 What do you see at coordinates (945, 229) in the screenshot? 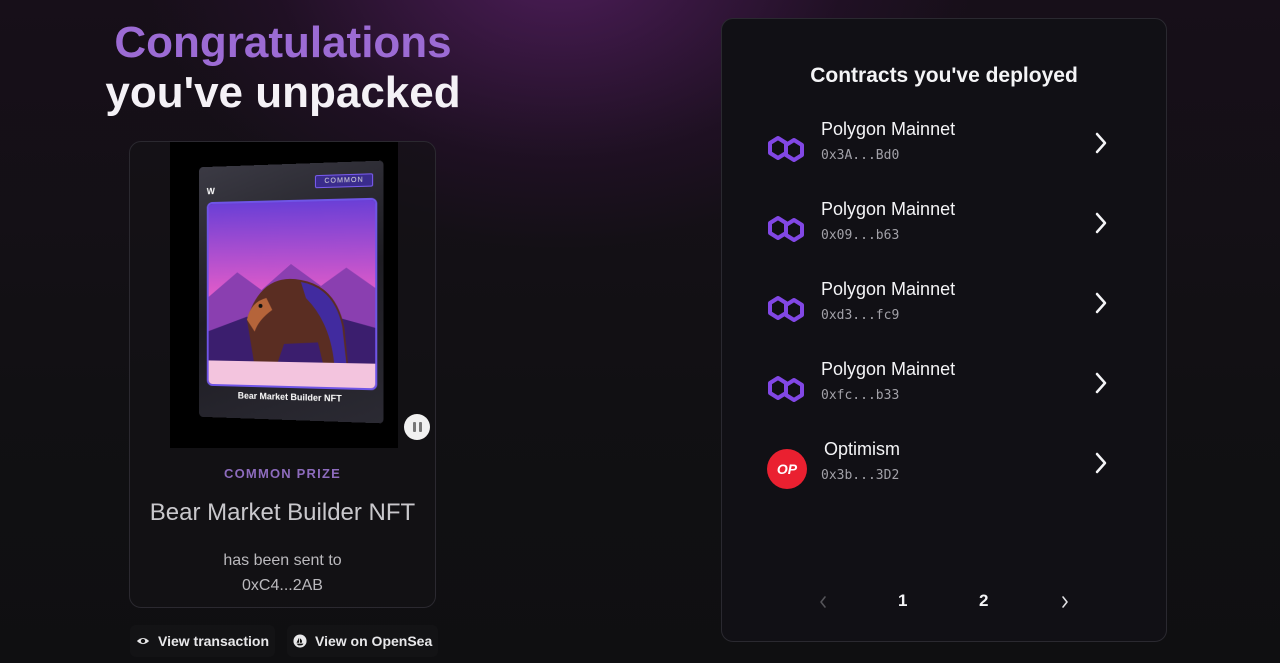
I see `contract-item: Polygon Mainnet 0x09...b63` at bounding box center [945, 229].